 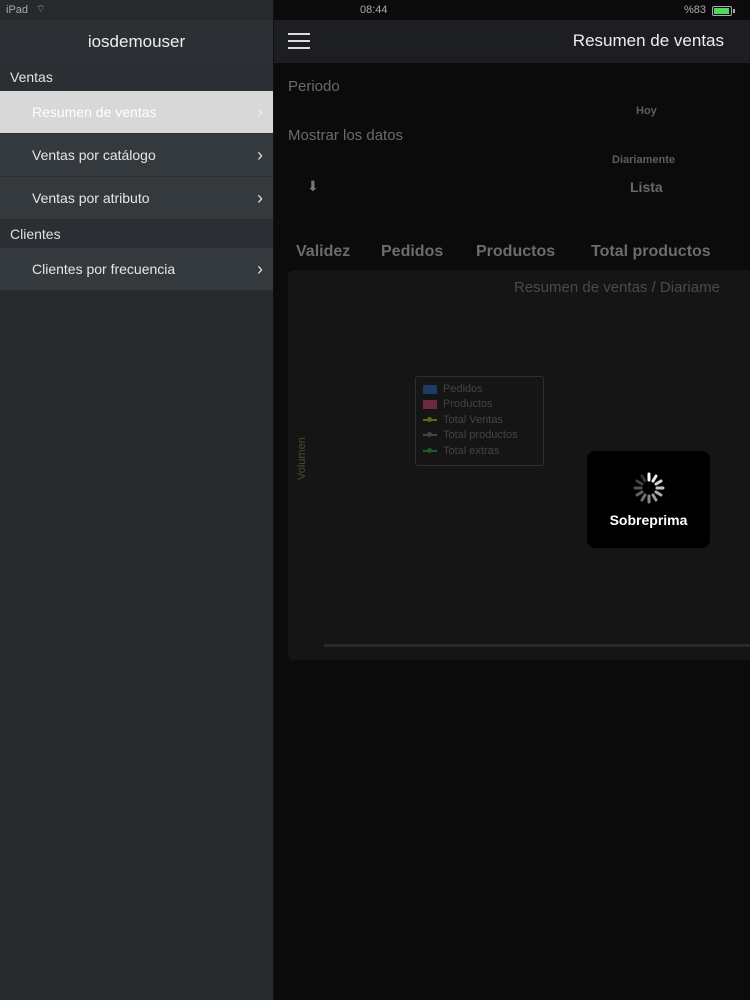 I want to click on carrier-label: iPad, so click(x=17, y=10).